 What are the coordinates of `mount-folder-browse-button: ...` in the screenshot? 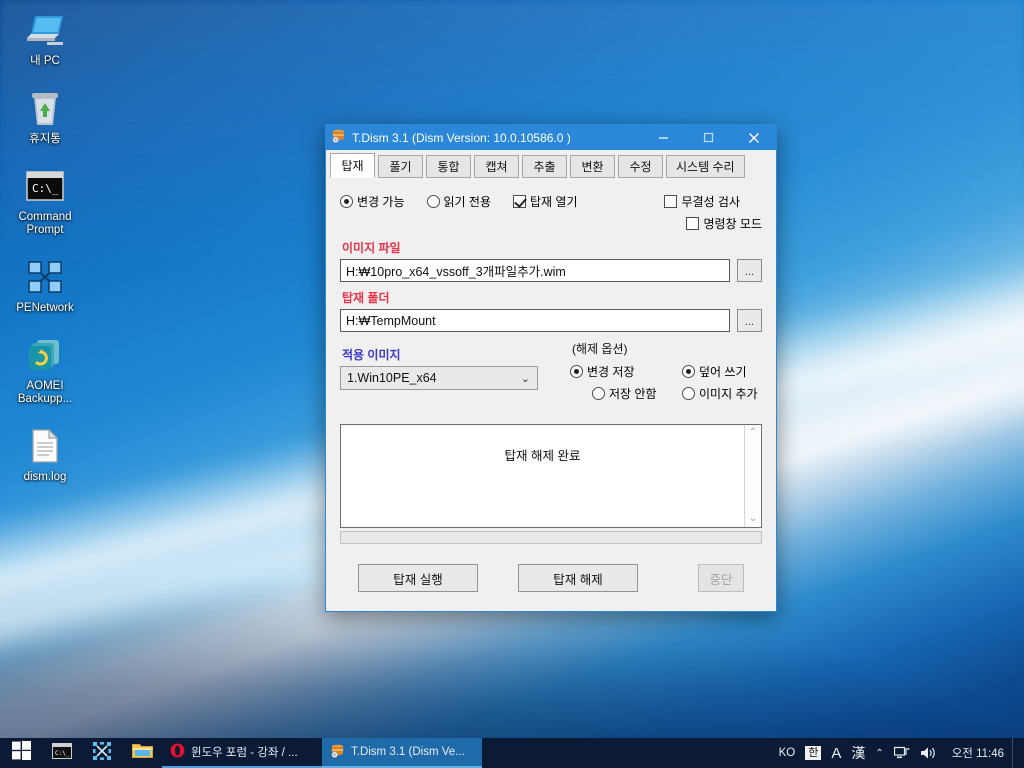 It's located at (749, 320).